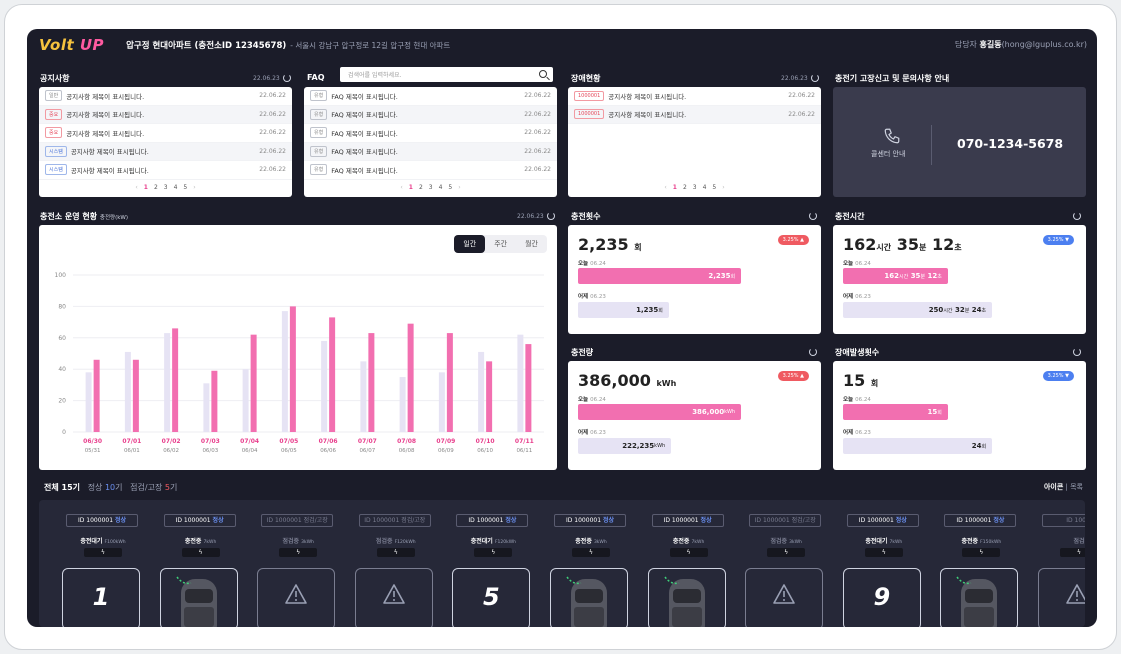 The height and width of the screenshot is (654, 1121). I want to click on faq-title: FAQ, so click(316, 77).